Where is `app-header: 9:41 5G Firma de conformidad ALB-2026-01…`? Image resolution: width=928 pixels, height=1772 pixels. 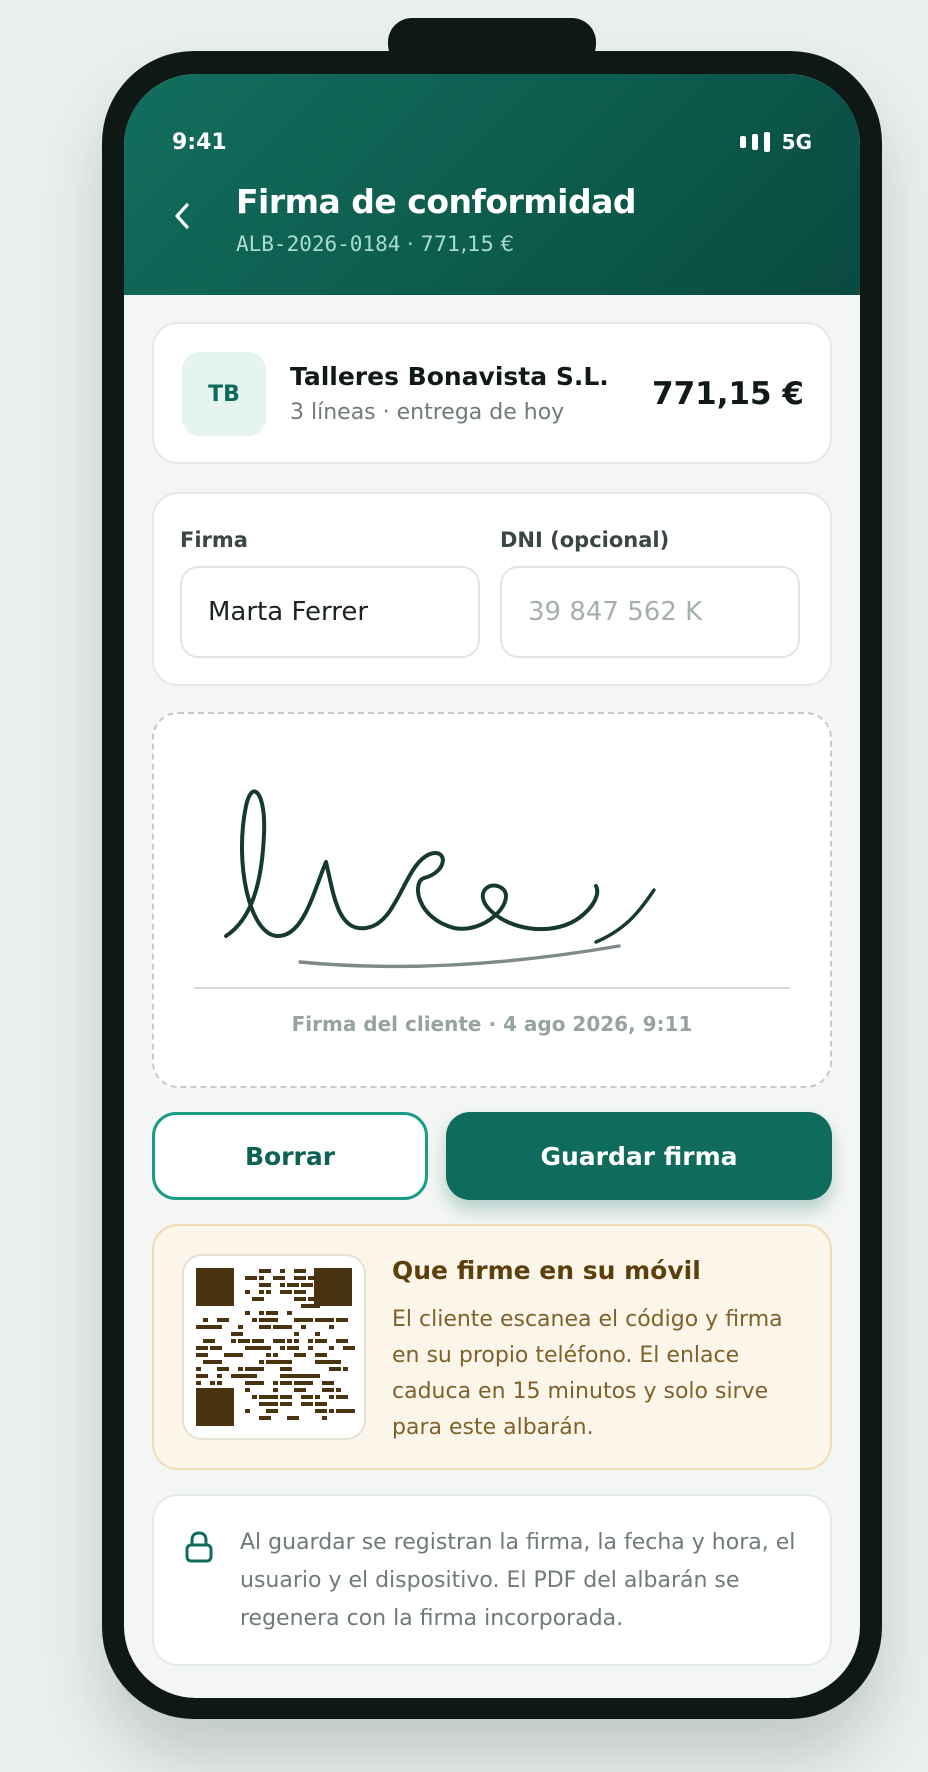
app-header: 9:41 5G Firma de conformidad ALB-2026-01… is located at coordinates (492, 184).